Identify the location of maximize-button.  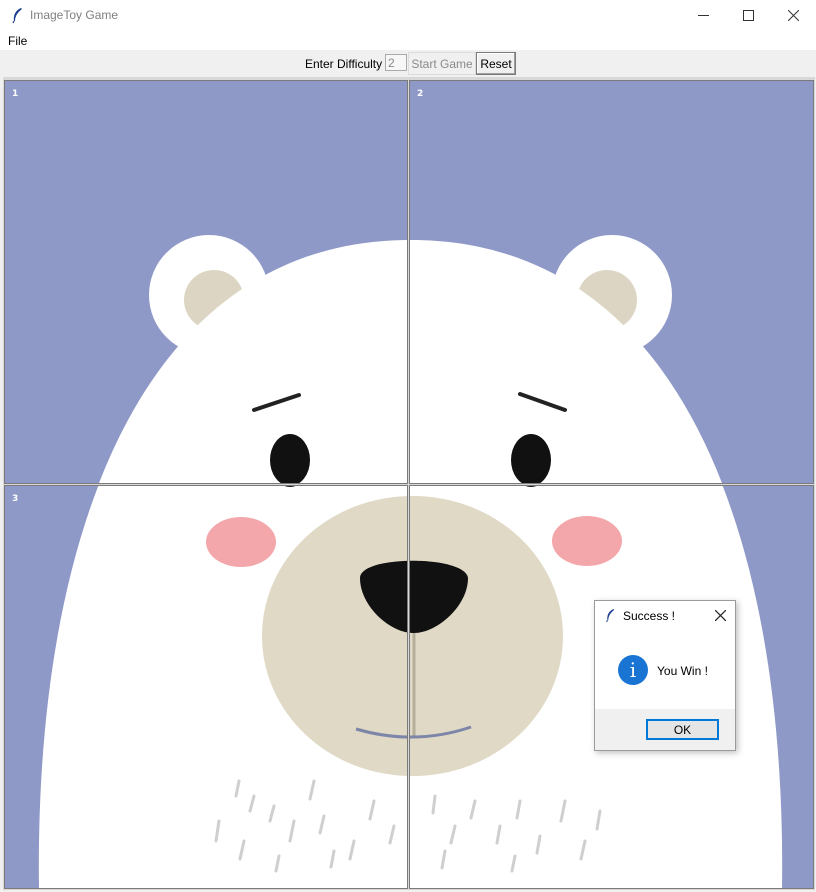
(748, 15).